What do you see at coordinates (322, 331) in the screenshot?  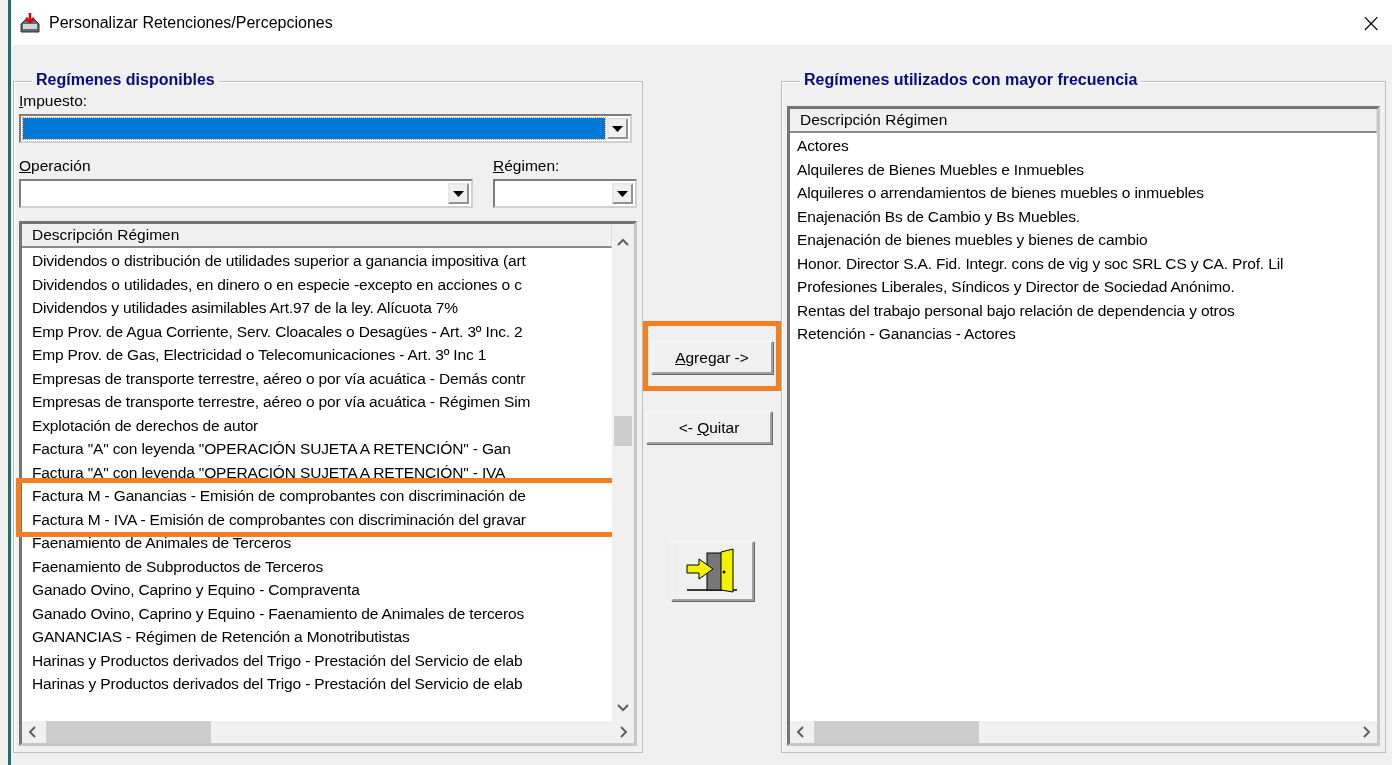 I see `list-item: Emp Prov. de Agua Corriente, Serv. Cloacales o Desagües - Art. 3º Inc. 2` at bounding box center [322, 331].